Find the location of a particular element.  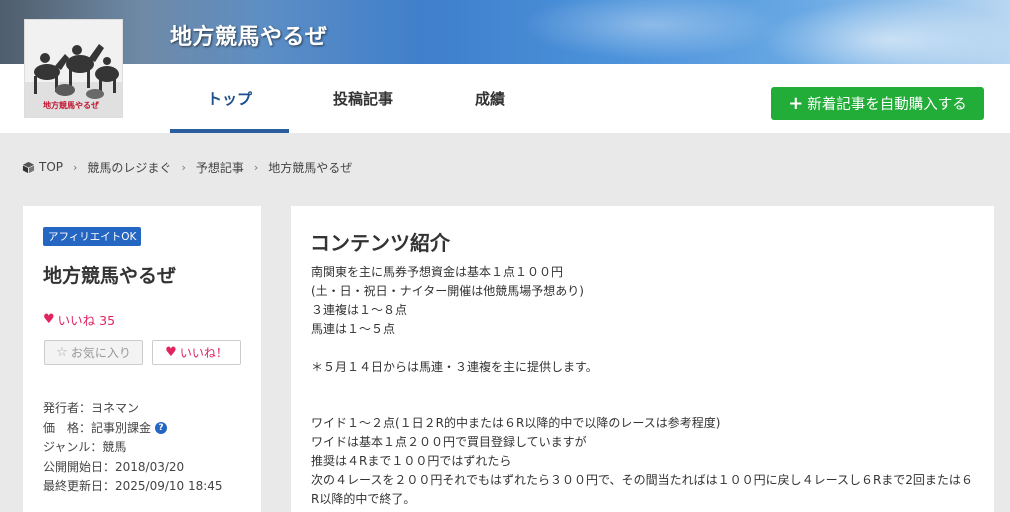

meta-start-date: 公開開始日：2018/03/20 is located at coordinates (133, 468).